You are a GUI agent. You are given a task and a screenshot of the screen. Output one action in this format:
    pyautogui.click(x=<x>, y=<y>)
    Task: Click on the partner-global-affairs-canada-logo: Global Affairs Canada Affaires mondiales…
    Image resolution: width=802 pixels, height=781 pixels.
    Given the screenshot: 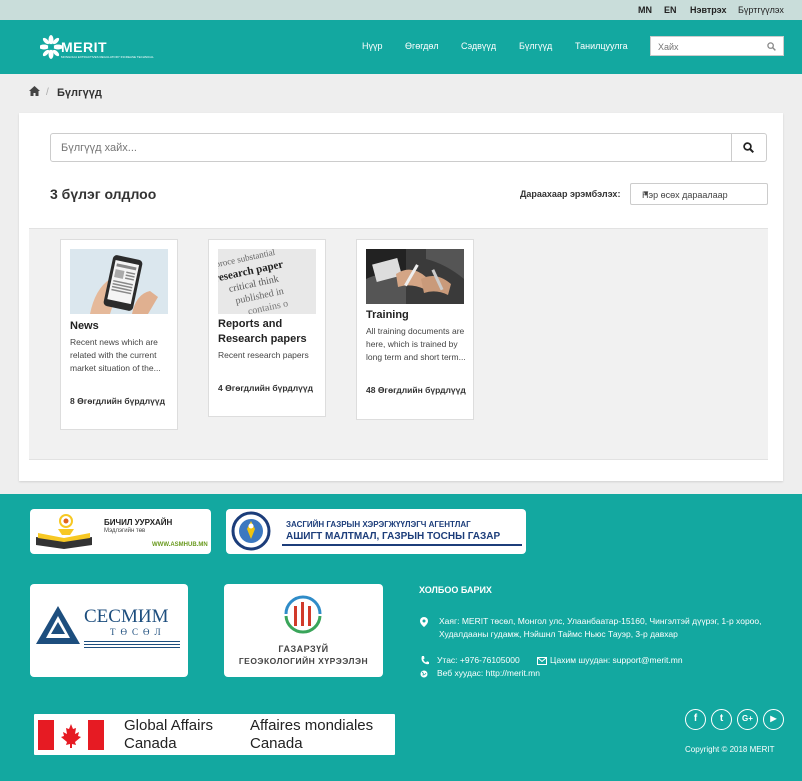 What is the action you would take?
    pyautogui.click(x=214, y=734)
    